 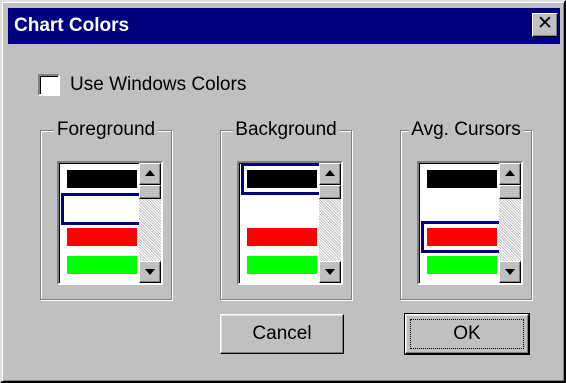 I want to click on use-windows-colors-label: Use Windows Colors, so click(x=158, y=85).